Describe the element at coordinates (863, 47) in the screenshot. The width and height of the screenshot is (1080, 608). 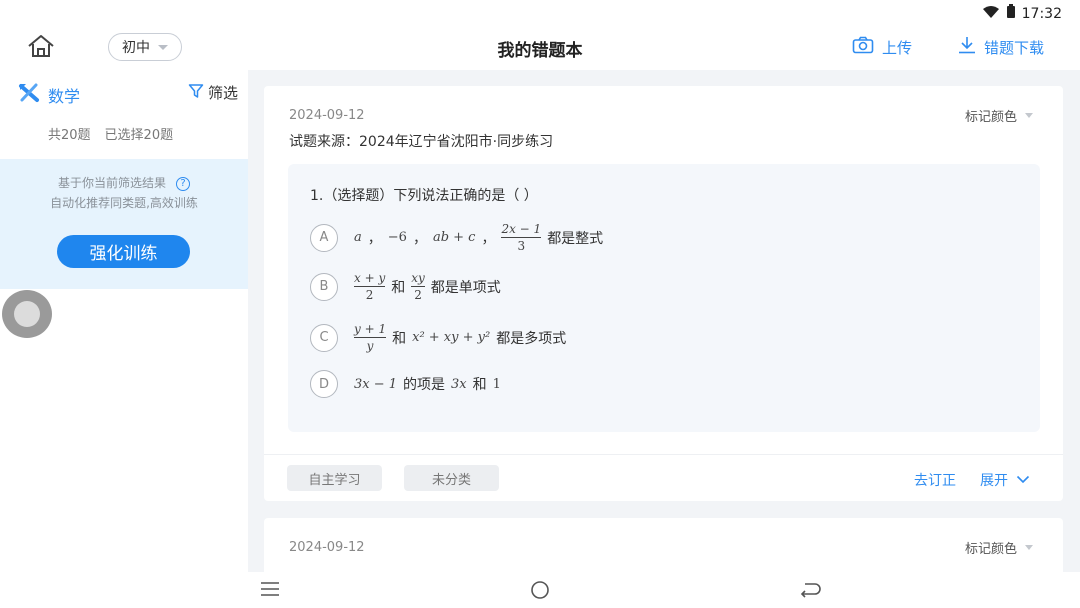
I see `camera-icon` at that location.